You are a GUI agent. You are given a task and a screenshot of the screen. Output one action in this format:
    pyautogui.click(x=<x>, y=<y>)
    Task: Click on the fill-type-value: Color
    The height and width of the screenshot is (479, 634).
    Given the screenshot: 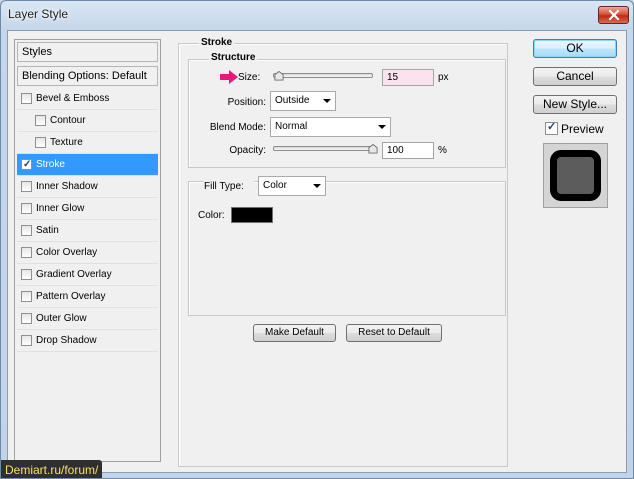 What is the action you would take?
    pyautogui.click(x=275, y=185)
    